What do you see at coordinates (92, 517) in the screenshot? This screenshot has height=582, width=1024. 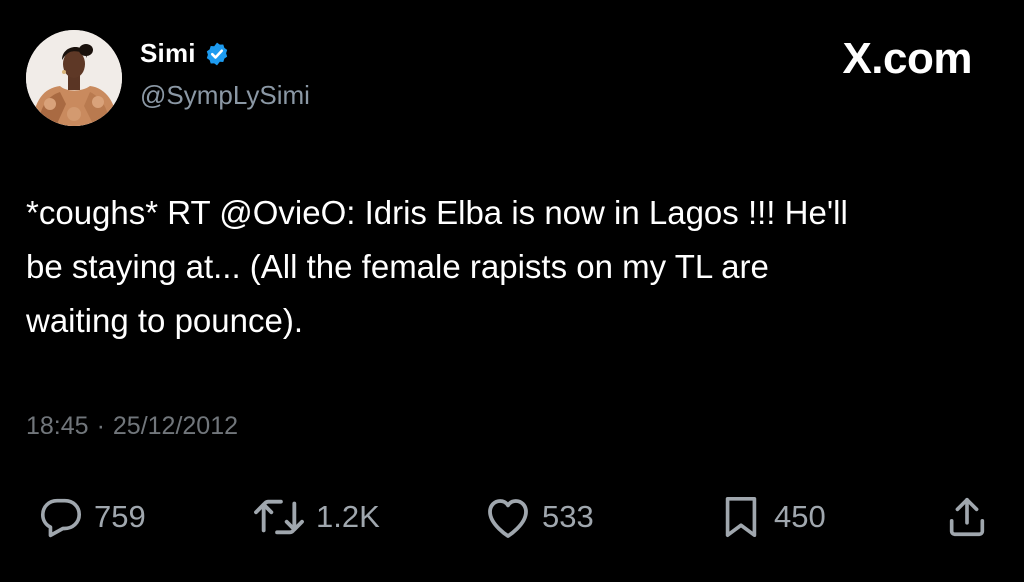 I see `reply-button: 759` at bounding box center [92, 517].